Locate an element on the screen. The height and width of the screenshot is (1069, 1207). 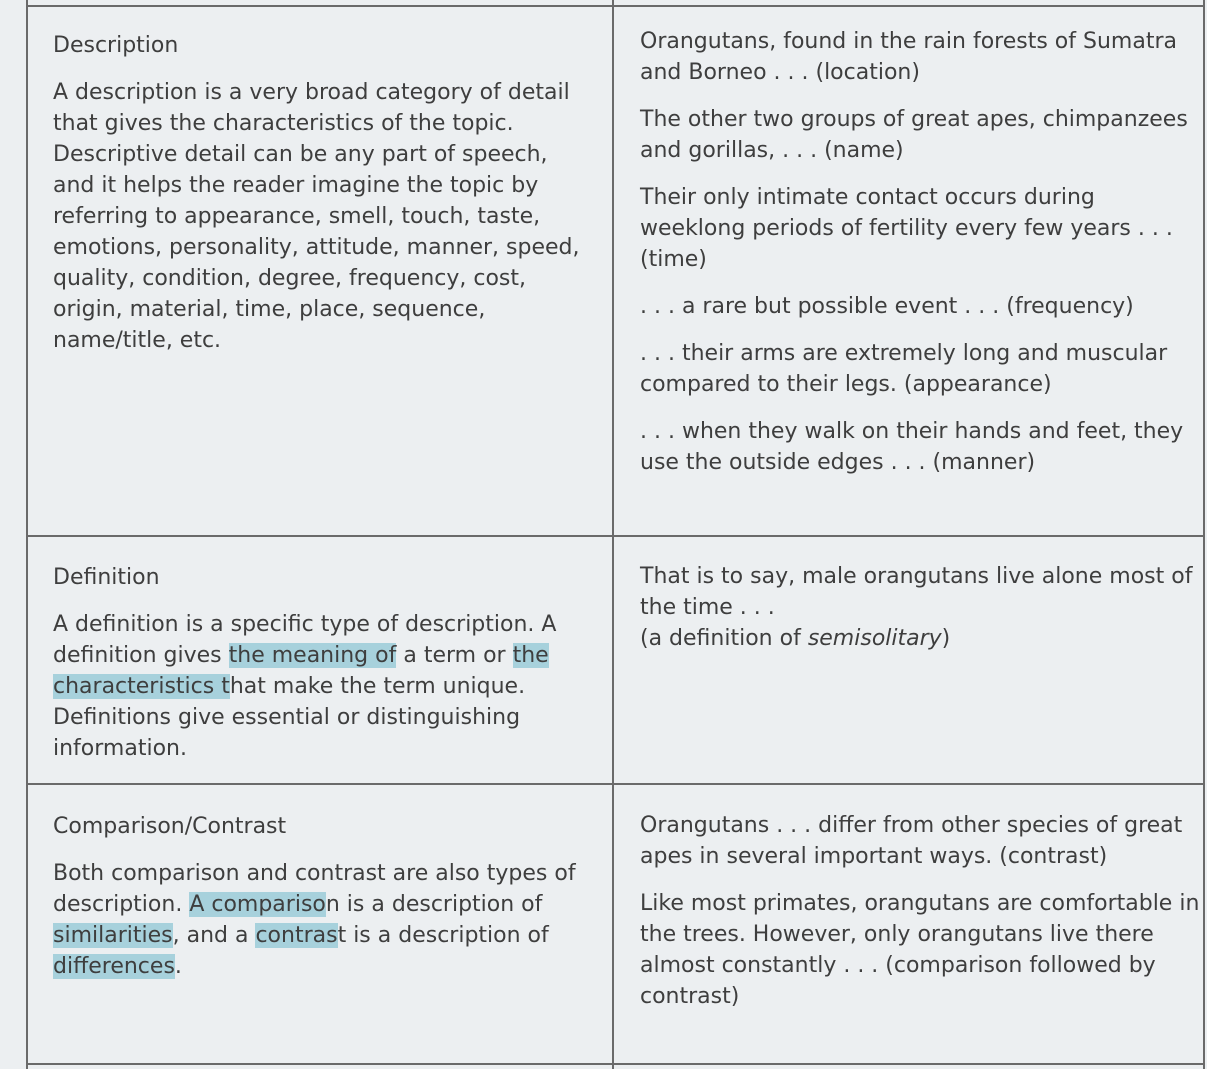
example-line: ) is located at coordinates (946, 638).